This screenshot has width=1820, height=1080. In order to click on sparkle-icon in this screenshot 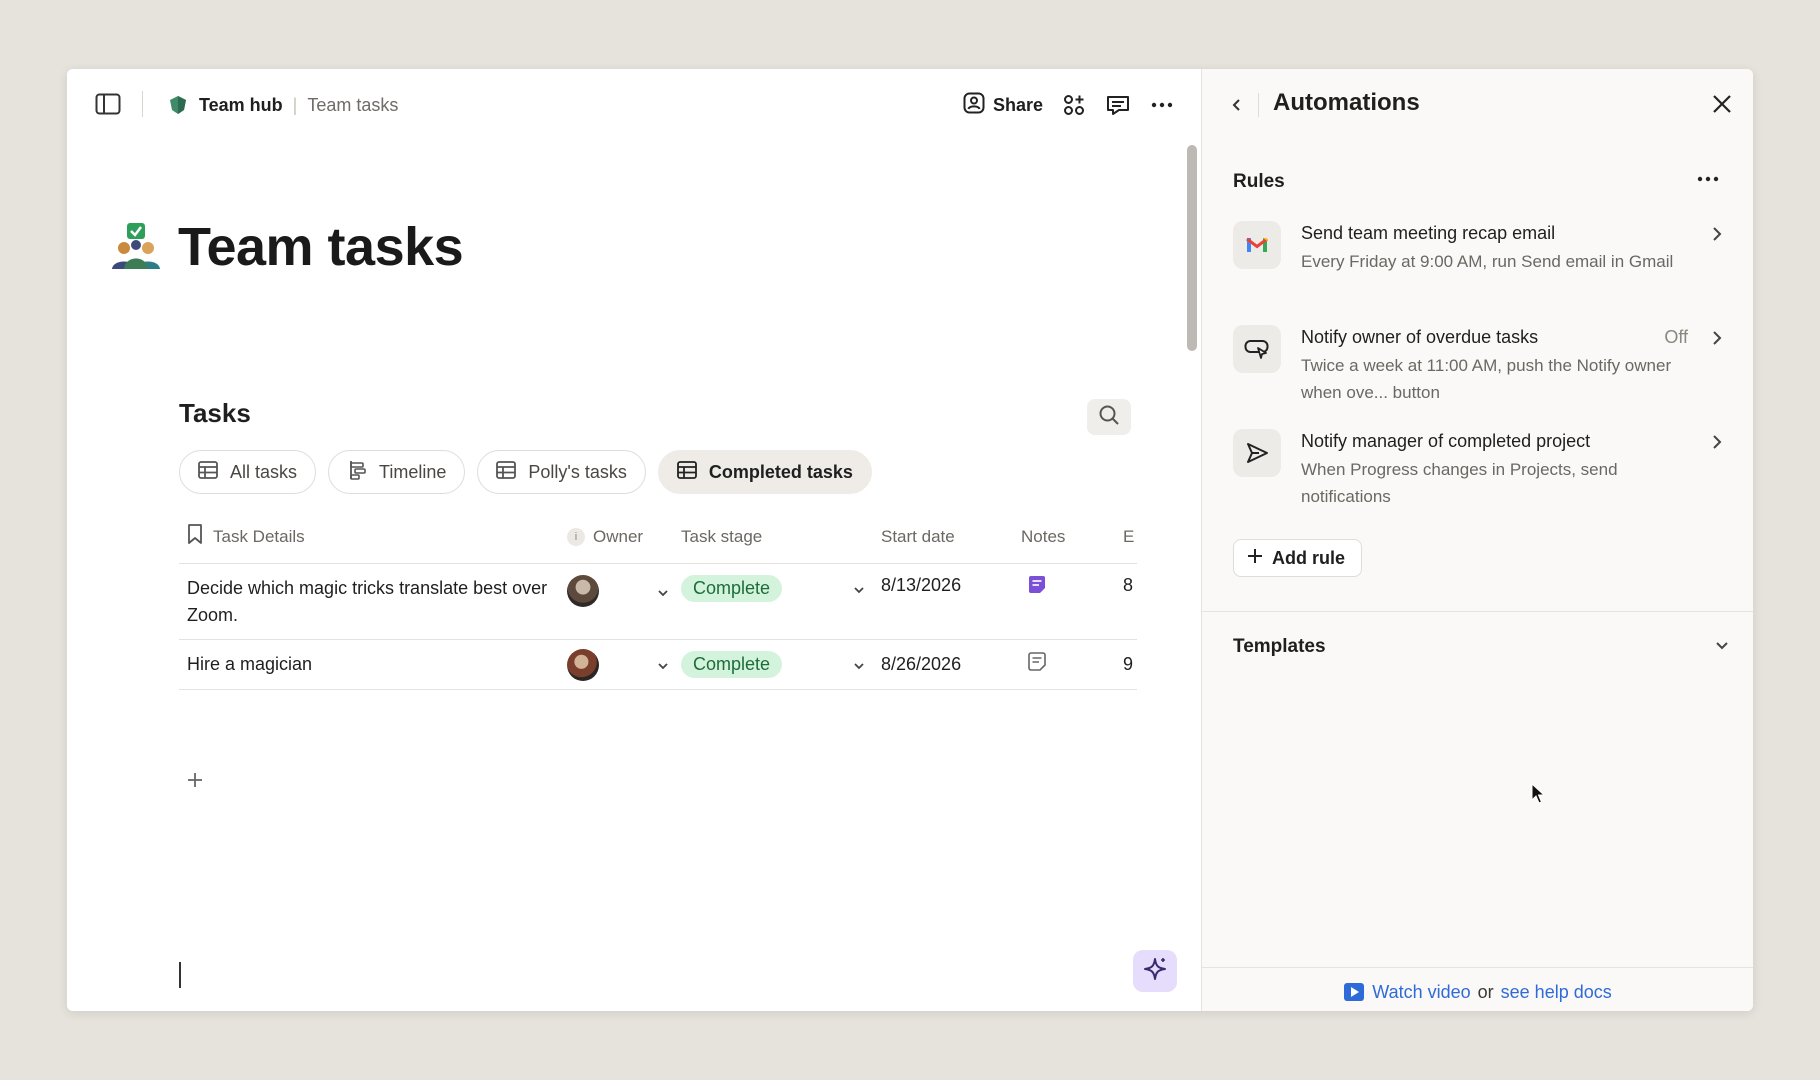, I will do `click(1155, 971)`.